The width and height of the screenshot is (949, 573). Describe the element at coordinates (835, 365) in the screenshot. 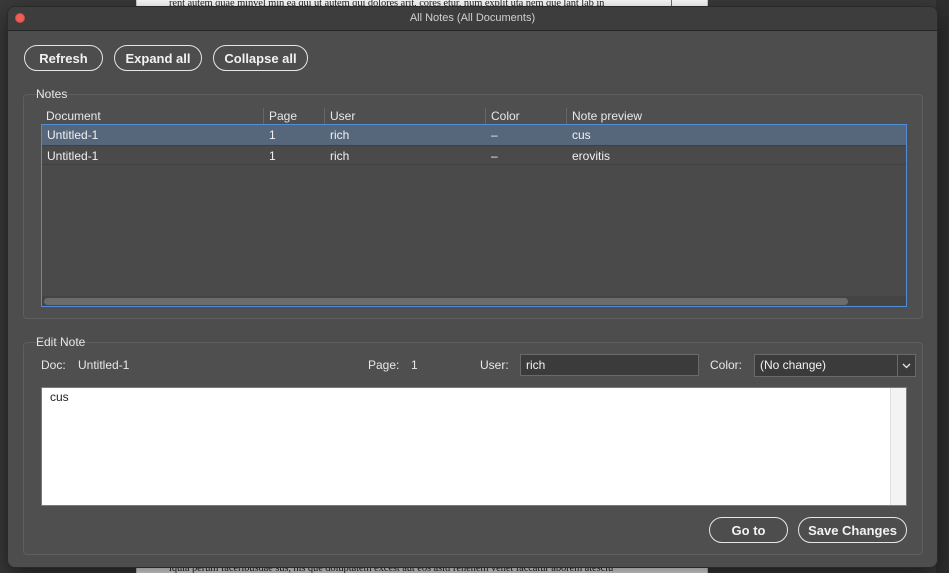

I see `color-select: (No change)` at that location.